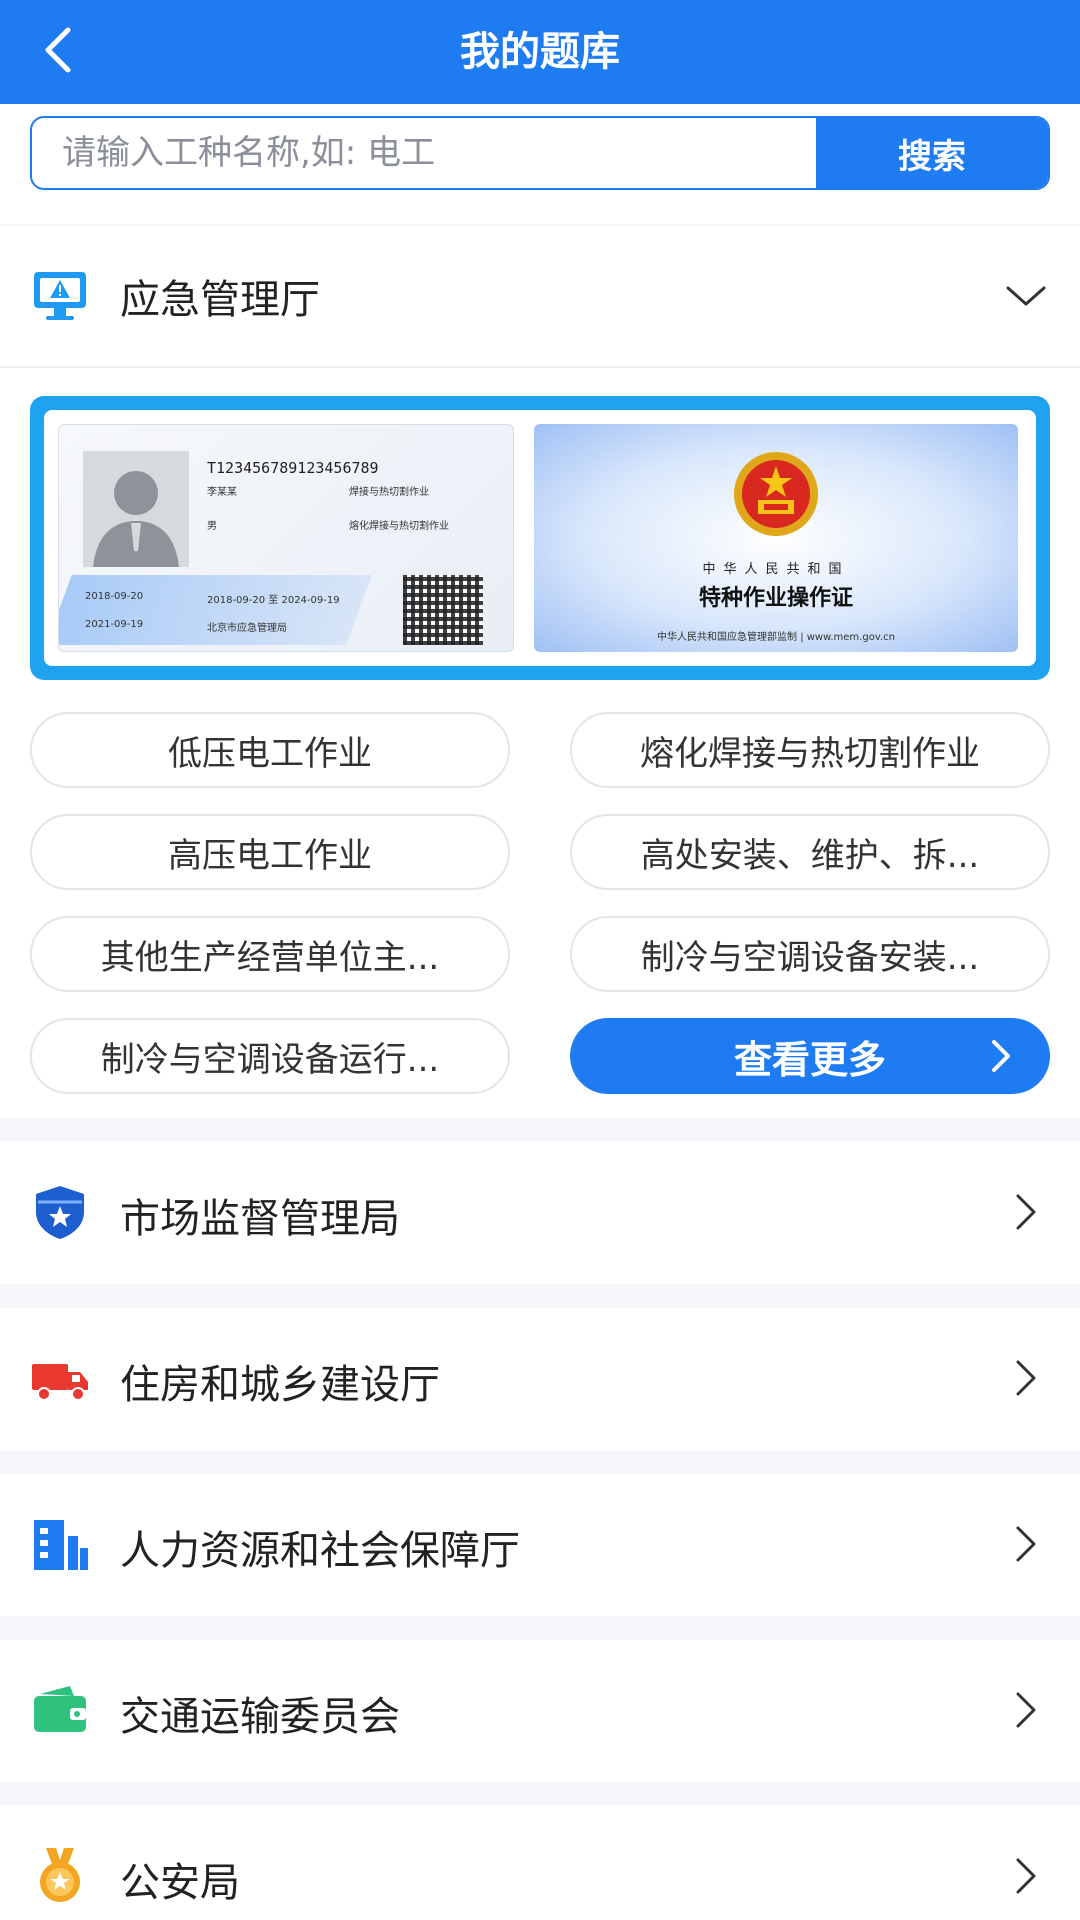 This screenshot has height=1920, width=1080. What do you see at coordinates (810, 753) in the screenshot?
I see `chip-label: 熔化焊接与热切割作业` at bounding box center [810, 753].